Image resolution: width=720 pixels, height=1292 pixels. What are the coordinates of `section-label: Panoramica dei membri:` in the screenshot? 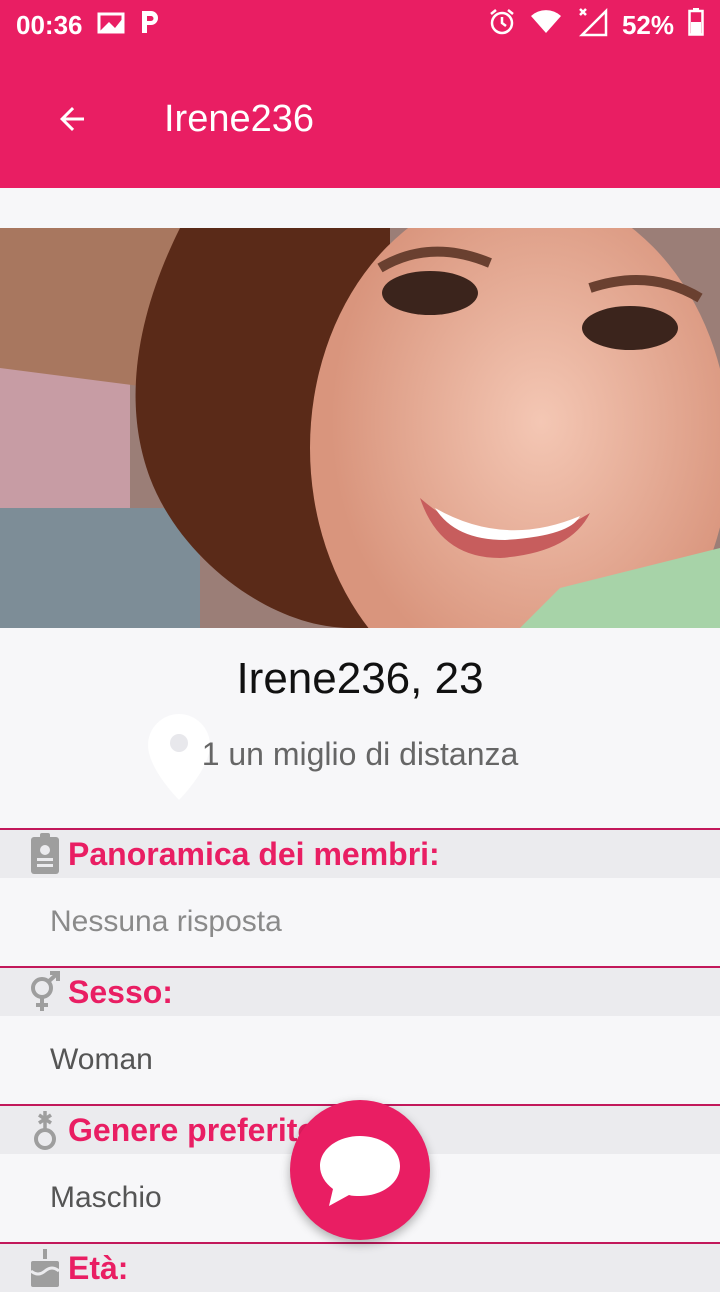 It's located at (254, 853).